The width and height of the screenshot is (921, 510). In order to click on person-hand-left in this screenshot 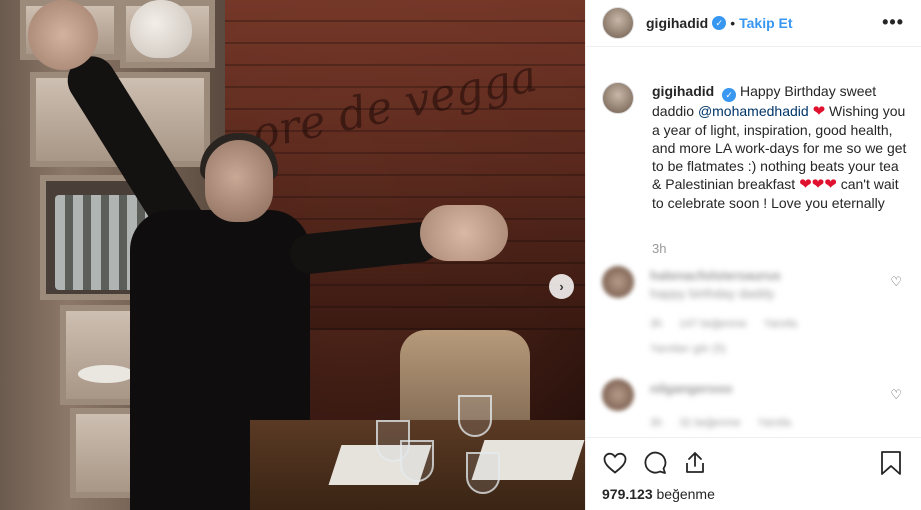, I will do `click(63, 35)`.